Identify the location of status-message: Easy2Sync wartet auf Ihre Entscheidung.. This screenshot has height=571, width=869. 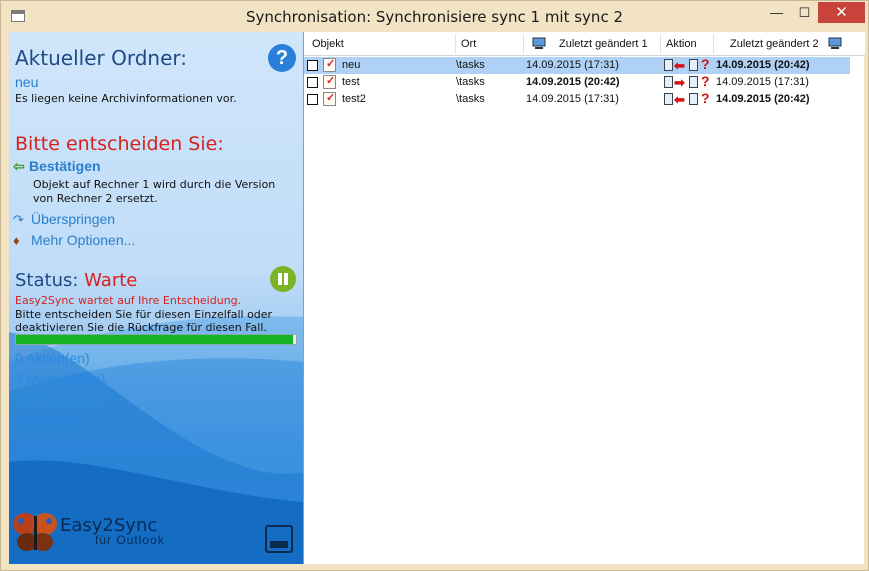
(128, 300).